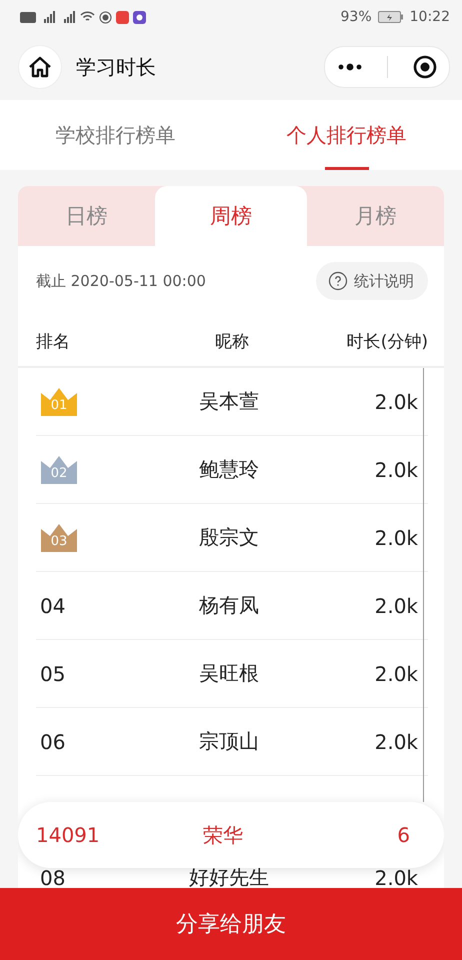 The width and height of the screenshot is (462, 960). What do you see at coordinates (231, 216) in the screenshot?
I see `period-tab: 周榜` at bounding box center [231, 216].